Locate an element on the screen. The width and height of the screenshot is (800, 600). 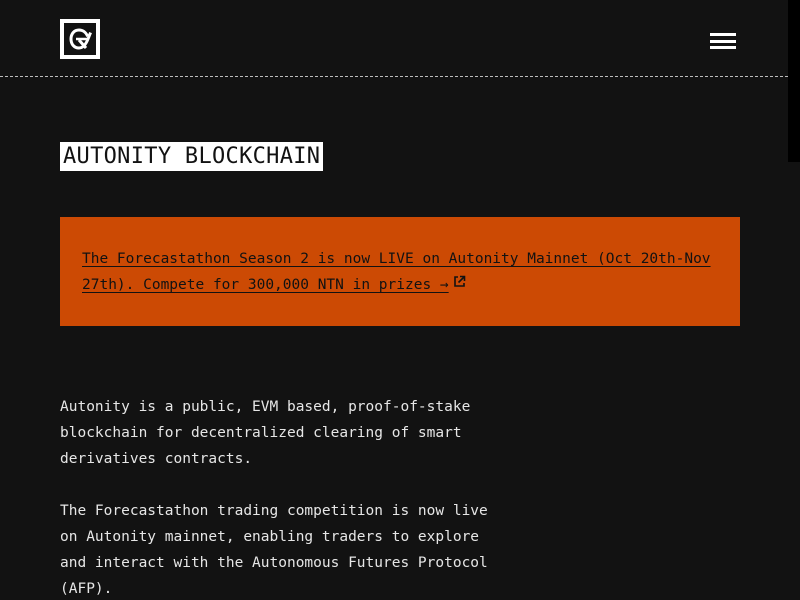
menu-button is located at coordinates (723, 41).